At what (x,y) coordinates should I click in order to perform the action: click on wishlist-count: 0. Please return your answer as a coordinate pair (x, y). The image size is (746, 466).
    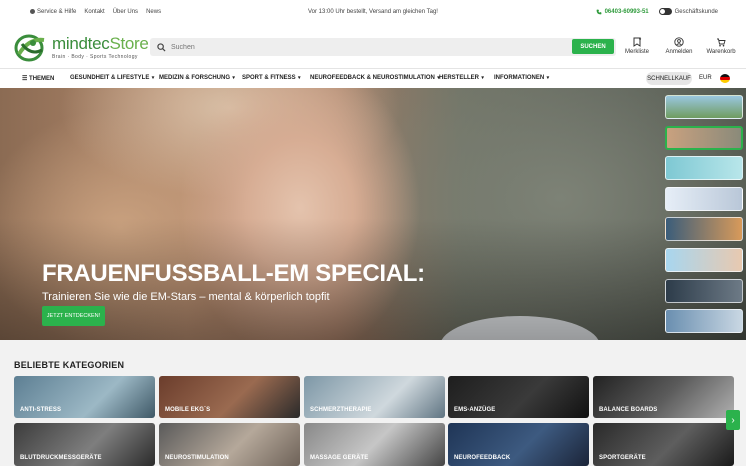
    Looking at the image, I should click on (640, 39).